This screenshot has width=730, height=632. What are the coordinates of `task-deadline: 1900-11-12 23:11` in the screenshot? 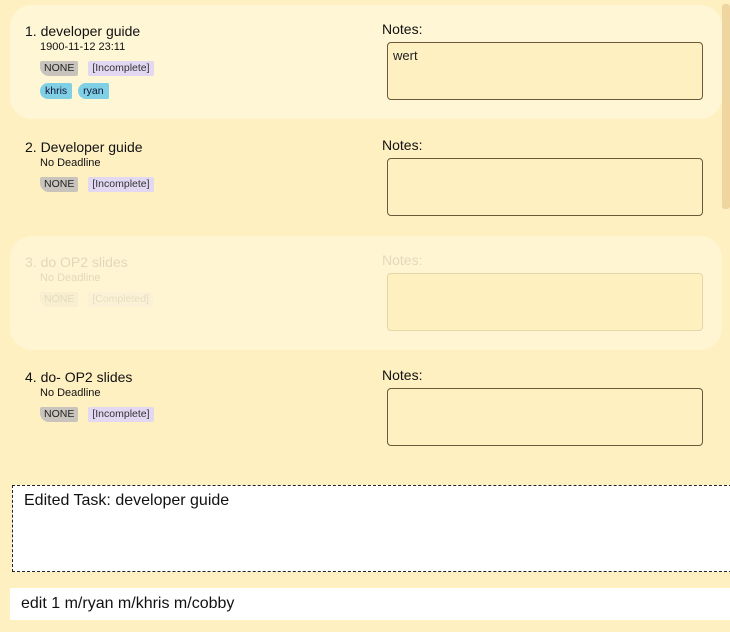 It's located at (83, 47).